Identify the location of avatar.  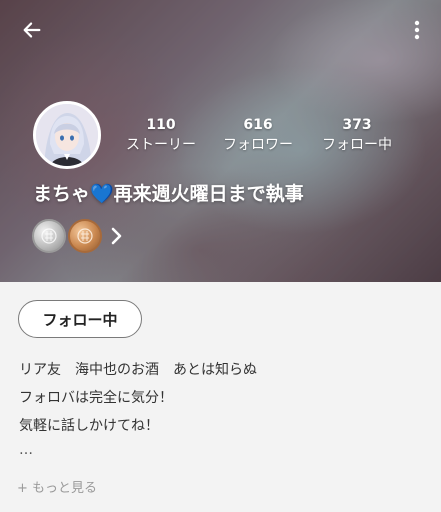
(67, 135).